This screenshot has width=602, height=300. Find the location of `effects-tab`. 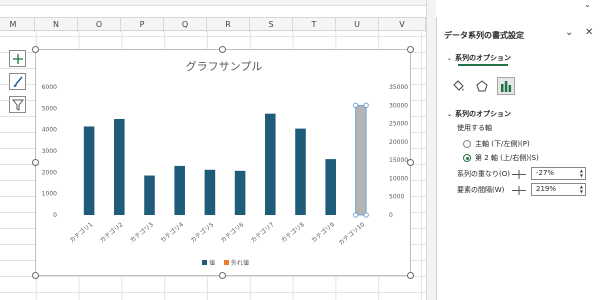

effects-tab is located at coordinates (482, 86).